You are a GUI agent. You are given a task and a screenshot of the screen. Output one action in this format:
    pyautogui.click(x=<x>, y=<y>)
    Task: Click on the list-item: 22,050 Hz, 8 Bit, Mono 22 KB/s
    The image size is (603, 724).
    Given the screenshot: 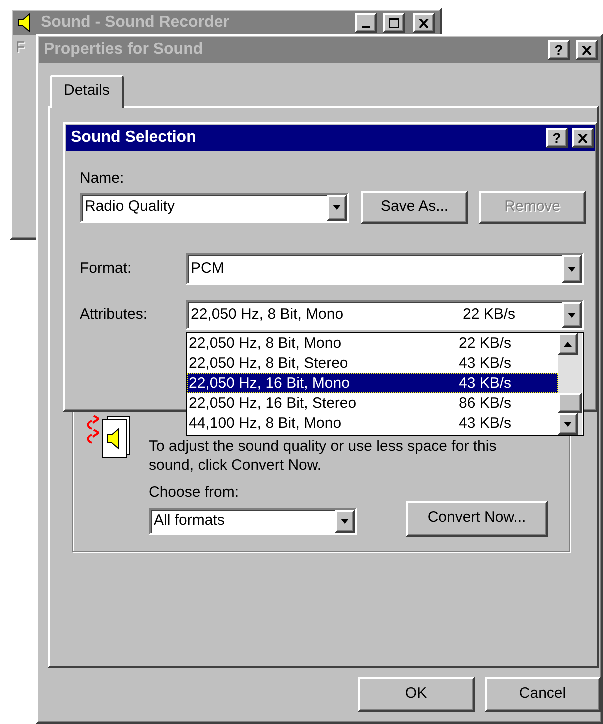 What is the action you would take?
    pyautogui.click(x=372, y=343)
    